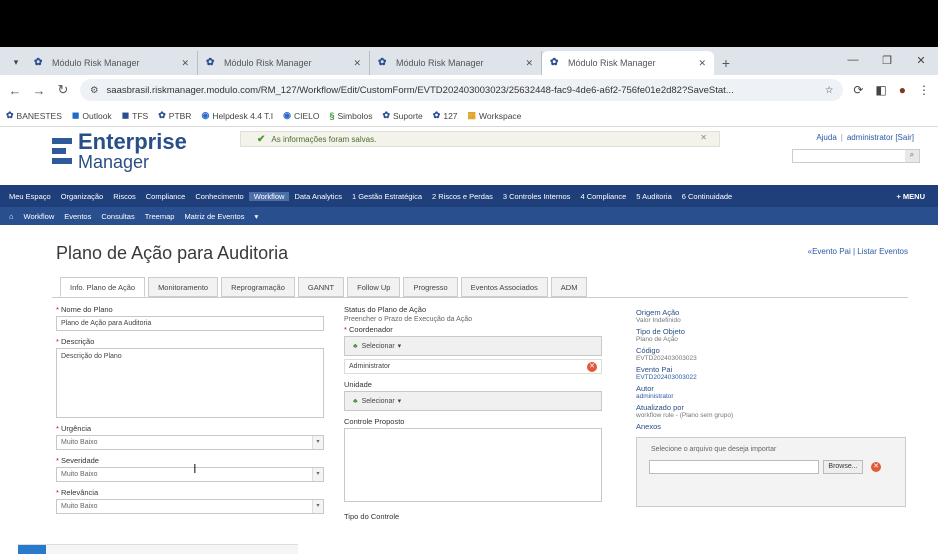 The height and width of the screenshot is (554, 938). What do you see at coordinates (685, 415) in the screenshot?
I see `atualizado-value: workflow rule - (Plano sem grupo)` at bounding box center [685, 415].